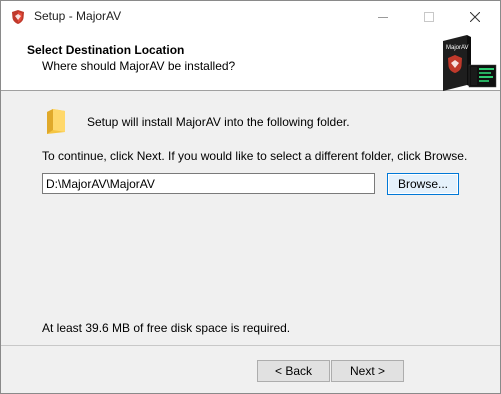 This screenshot has height=394, width=501. I want to click on minimize-icon, so click(383, 17).